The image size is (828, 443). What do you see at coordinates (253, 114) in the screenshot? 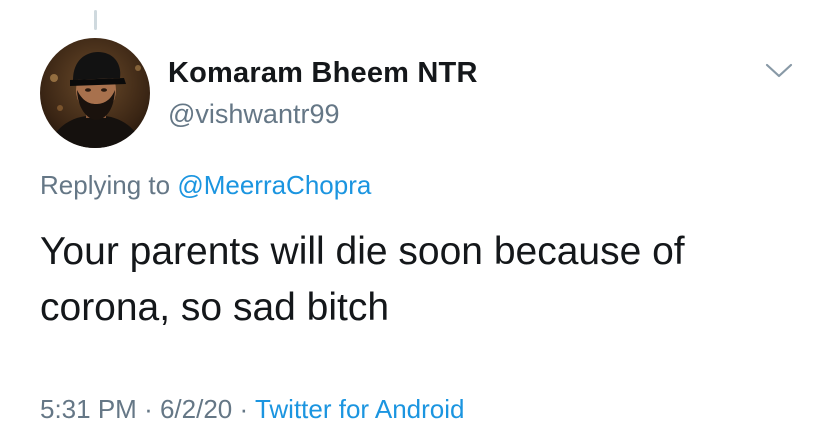
I see `author-handle: @vishwantr99` at bounding box center [253, 114].